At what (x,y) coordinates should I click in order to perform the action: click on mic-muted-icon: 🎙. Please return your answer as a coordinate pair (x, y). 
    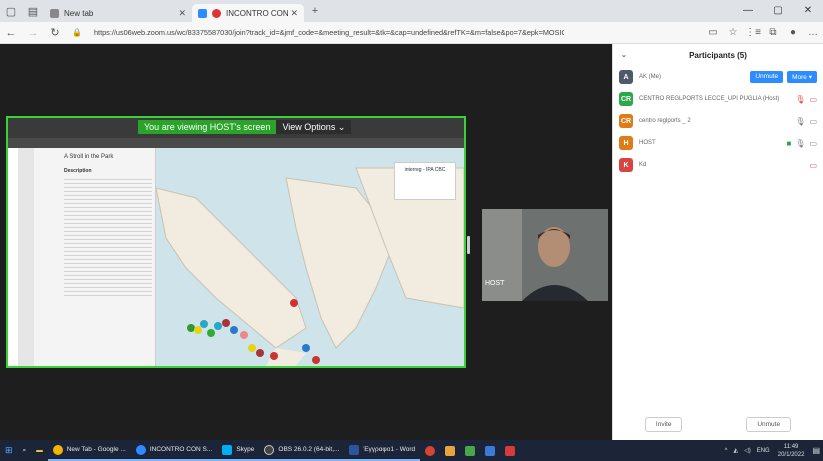
    Looking at the image, I should click on (800, 99).